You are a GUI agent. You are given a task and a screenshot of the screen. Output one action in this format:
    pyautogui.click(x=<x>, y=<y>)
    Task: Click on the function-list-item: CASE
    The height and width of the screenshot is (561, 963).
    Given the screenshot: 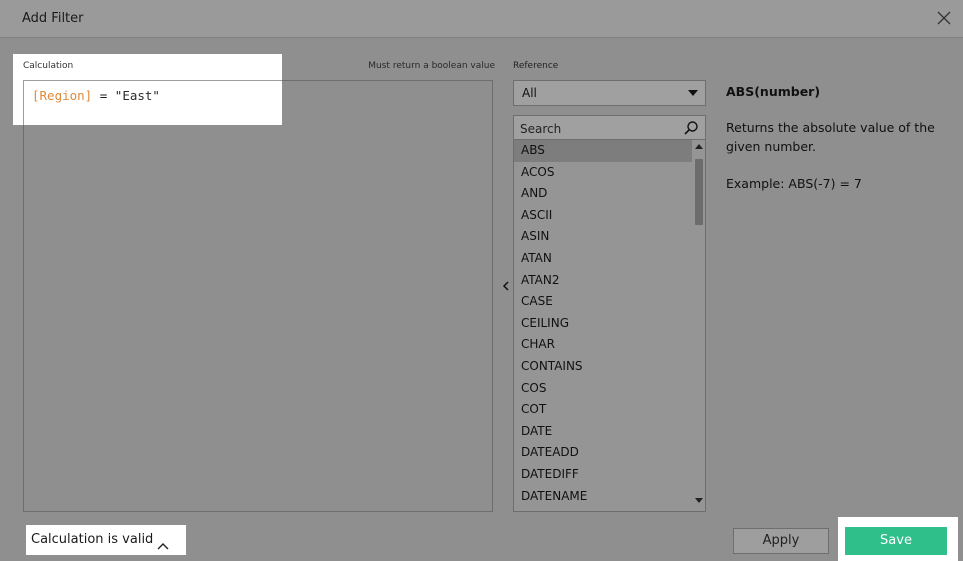 What is the action you would take?
    pyautogui.click(x=609, y=302)
    